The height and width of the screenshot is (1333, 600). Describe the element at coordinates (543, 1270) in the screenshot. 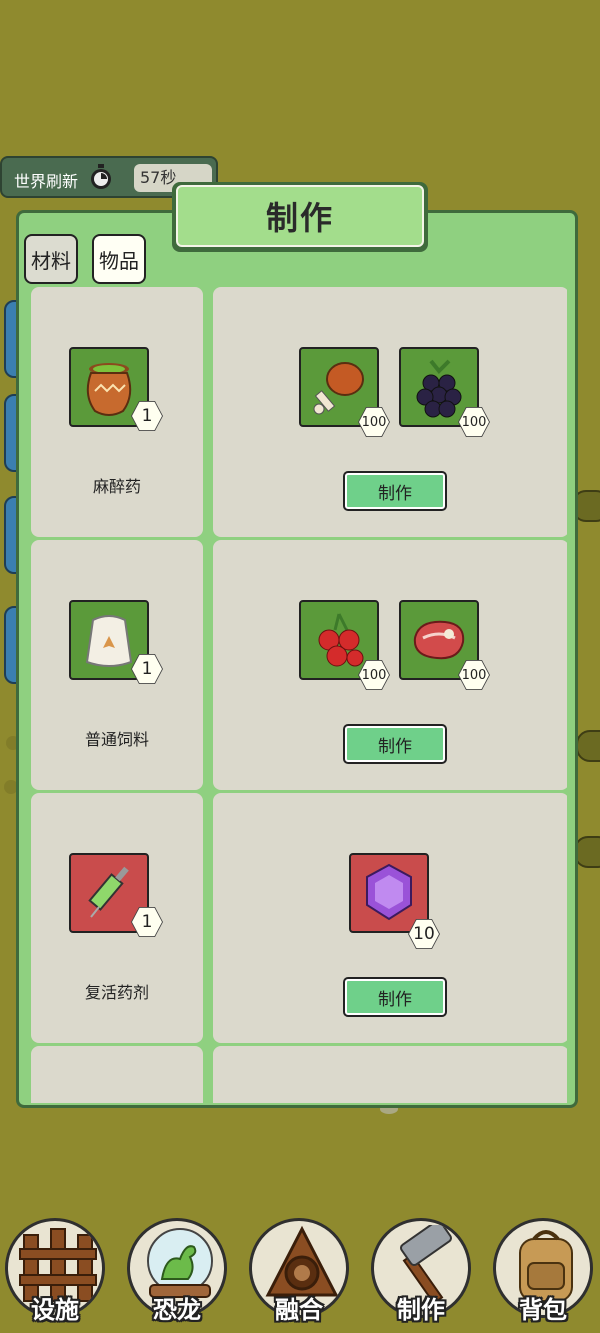

I see `nav-backpack: 背包` at that location.